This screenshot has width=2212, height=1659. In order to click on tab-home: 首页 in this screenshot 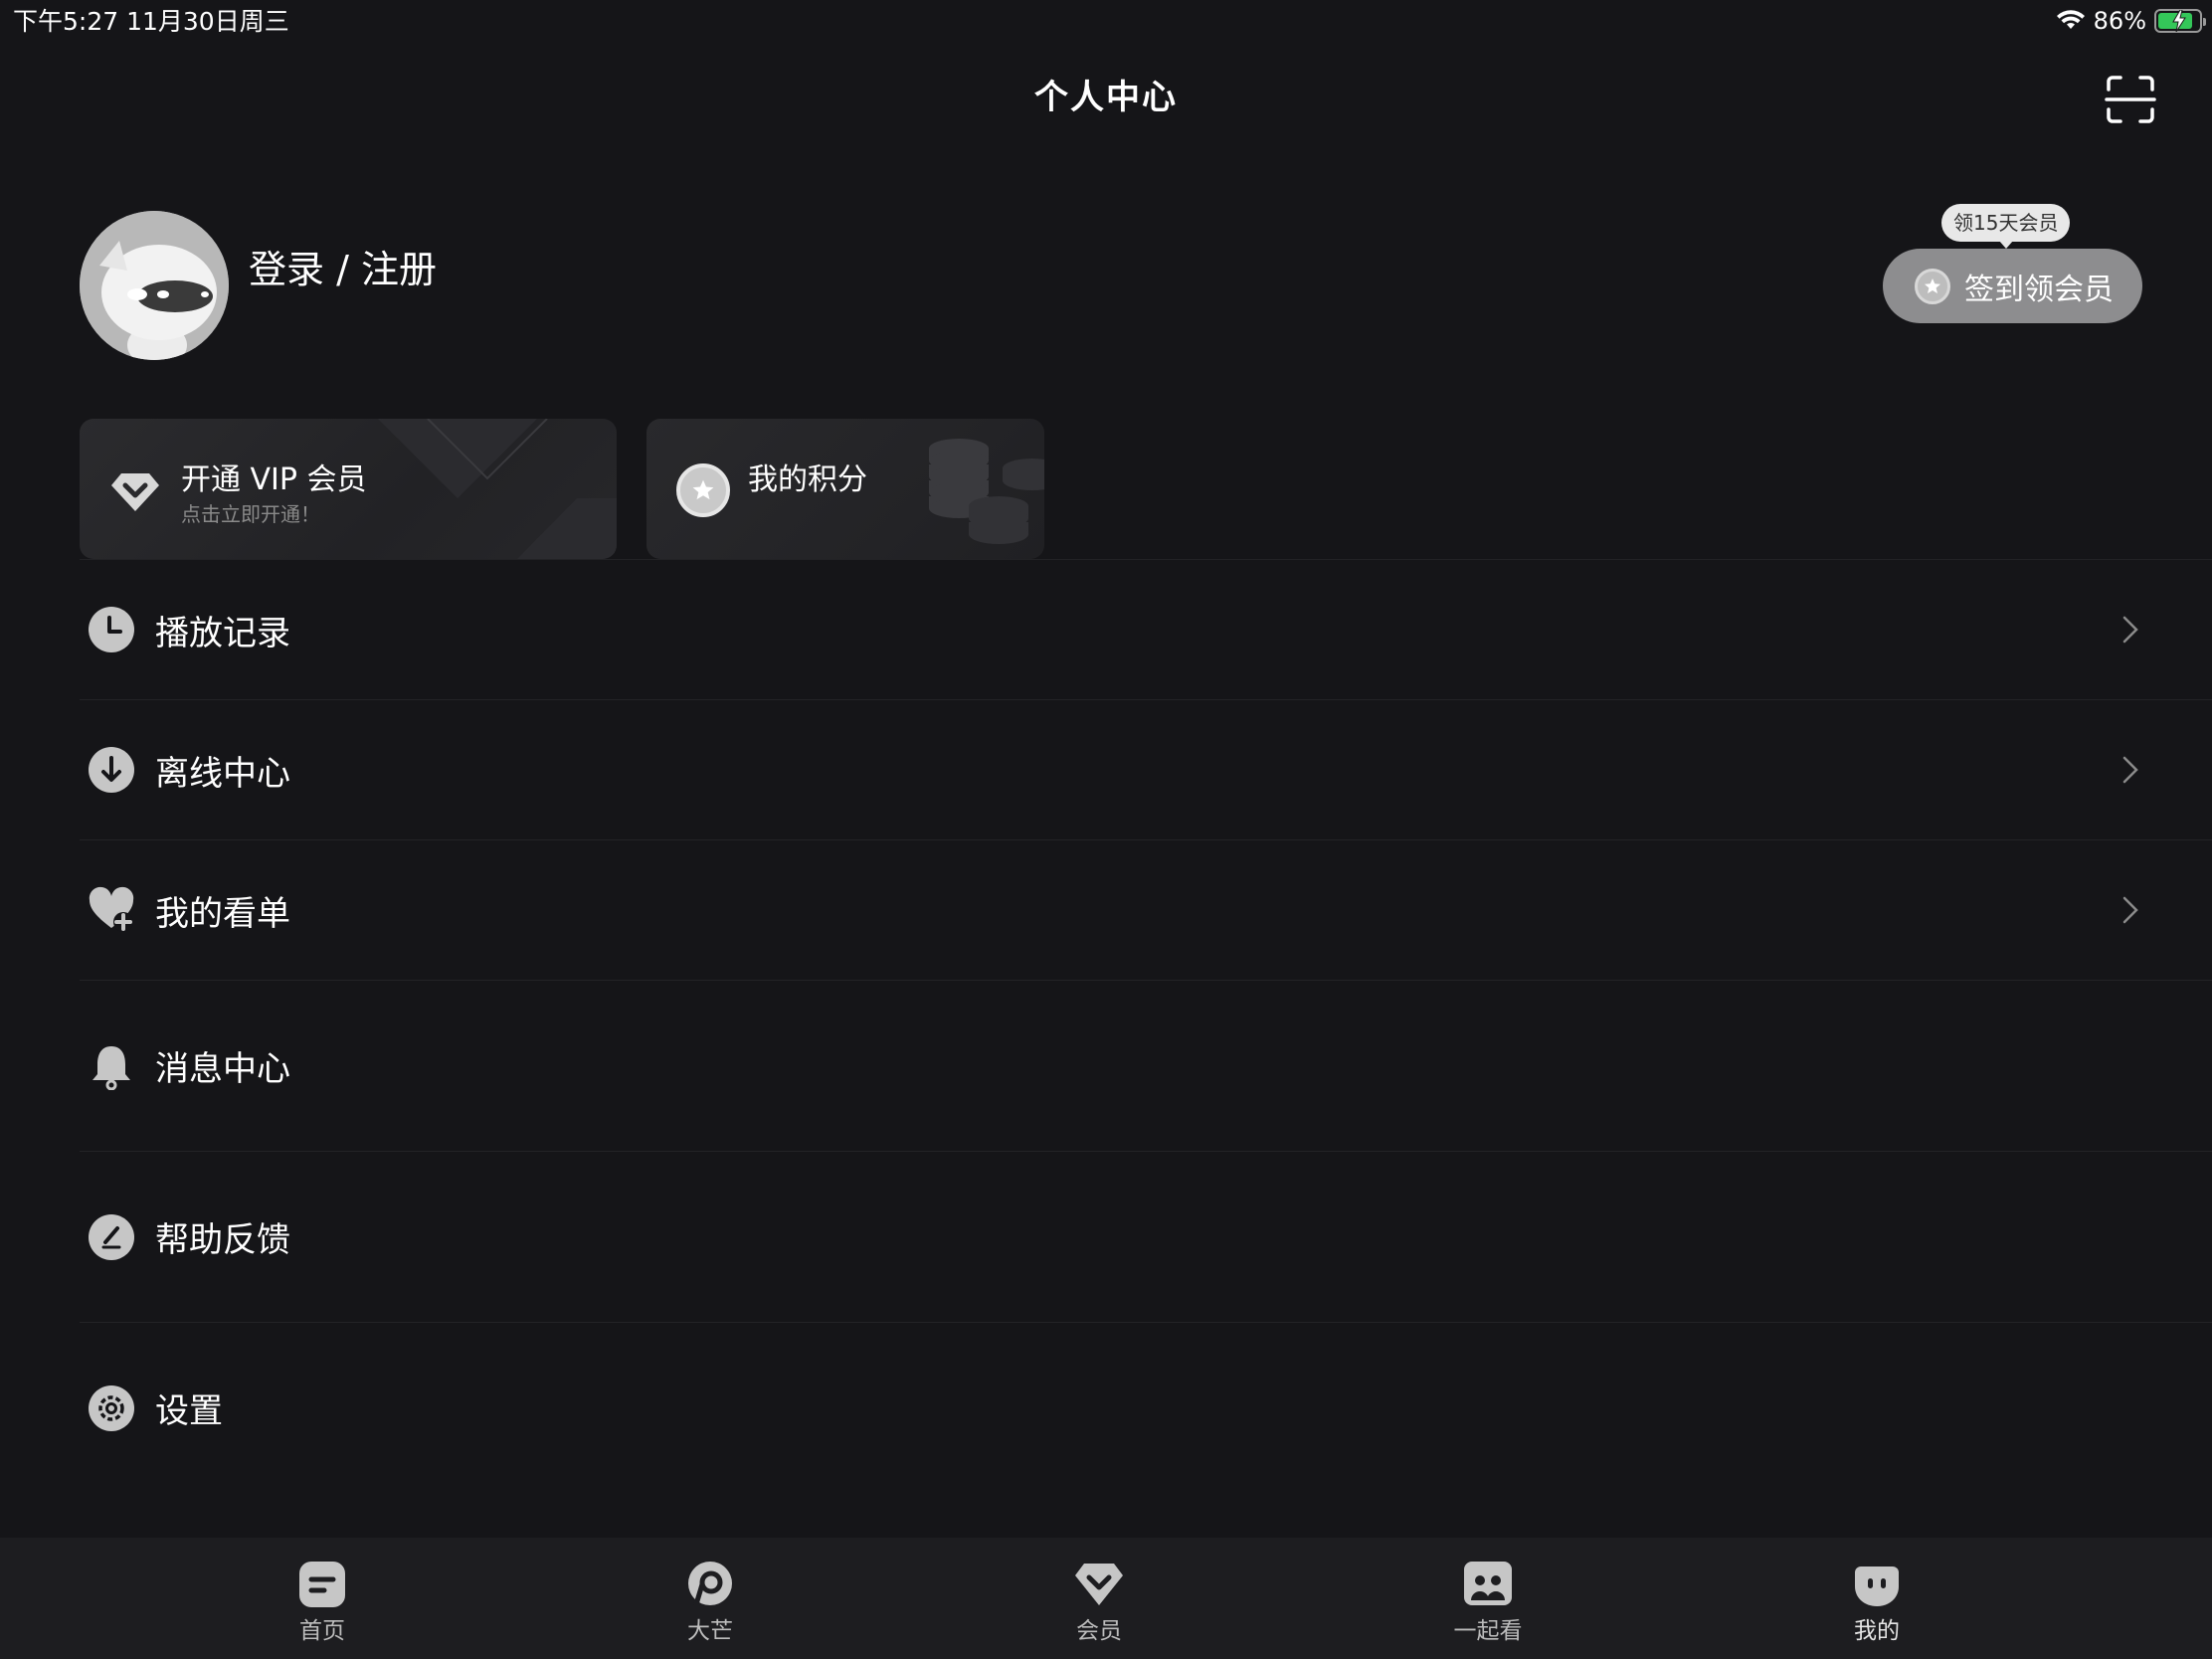, I will do `click(322, 1604)`.